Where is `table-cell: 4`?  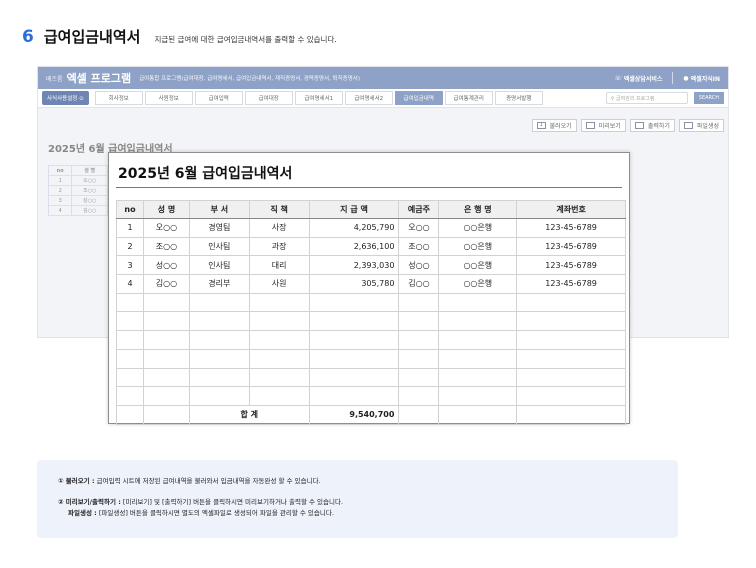 table-cell: 4 is located at coordinates (130, 284).